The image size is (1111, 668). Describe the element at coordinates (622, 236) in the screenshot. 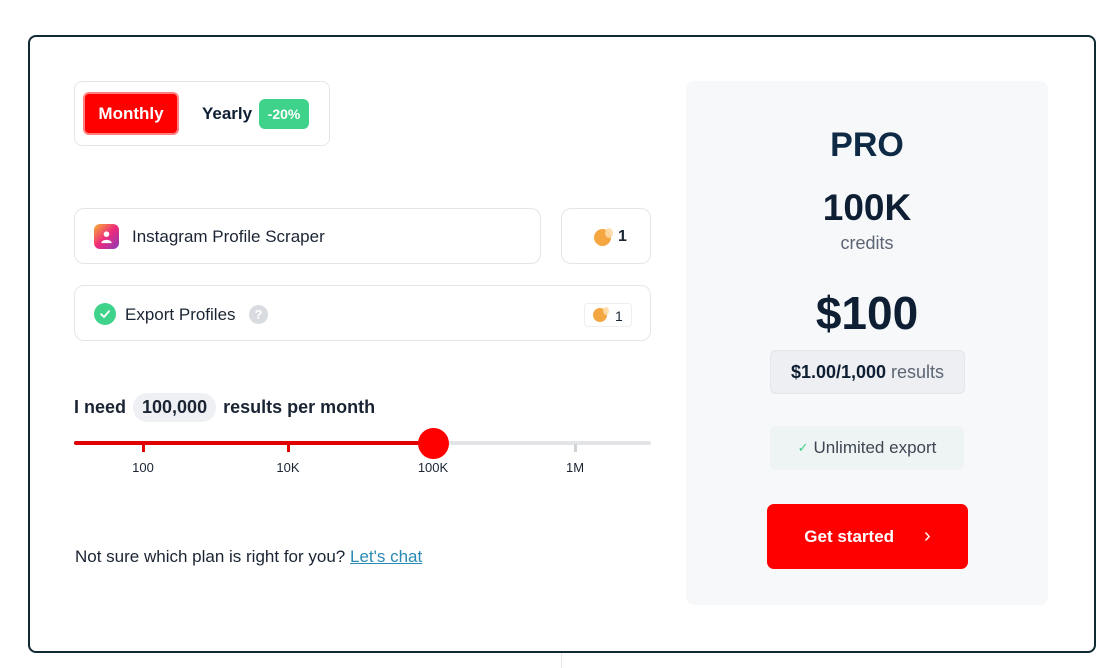

I see `product-credit-value: 1` at that location.